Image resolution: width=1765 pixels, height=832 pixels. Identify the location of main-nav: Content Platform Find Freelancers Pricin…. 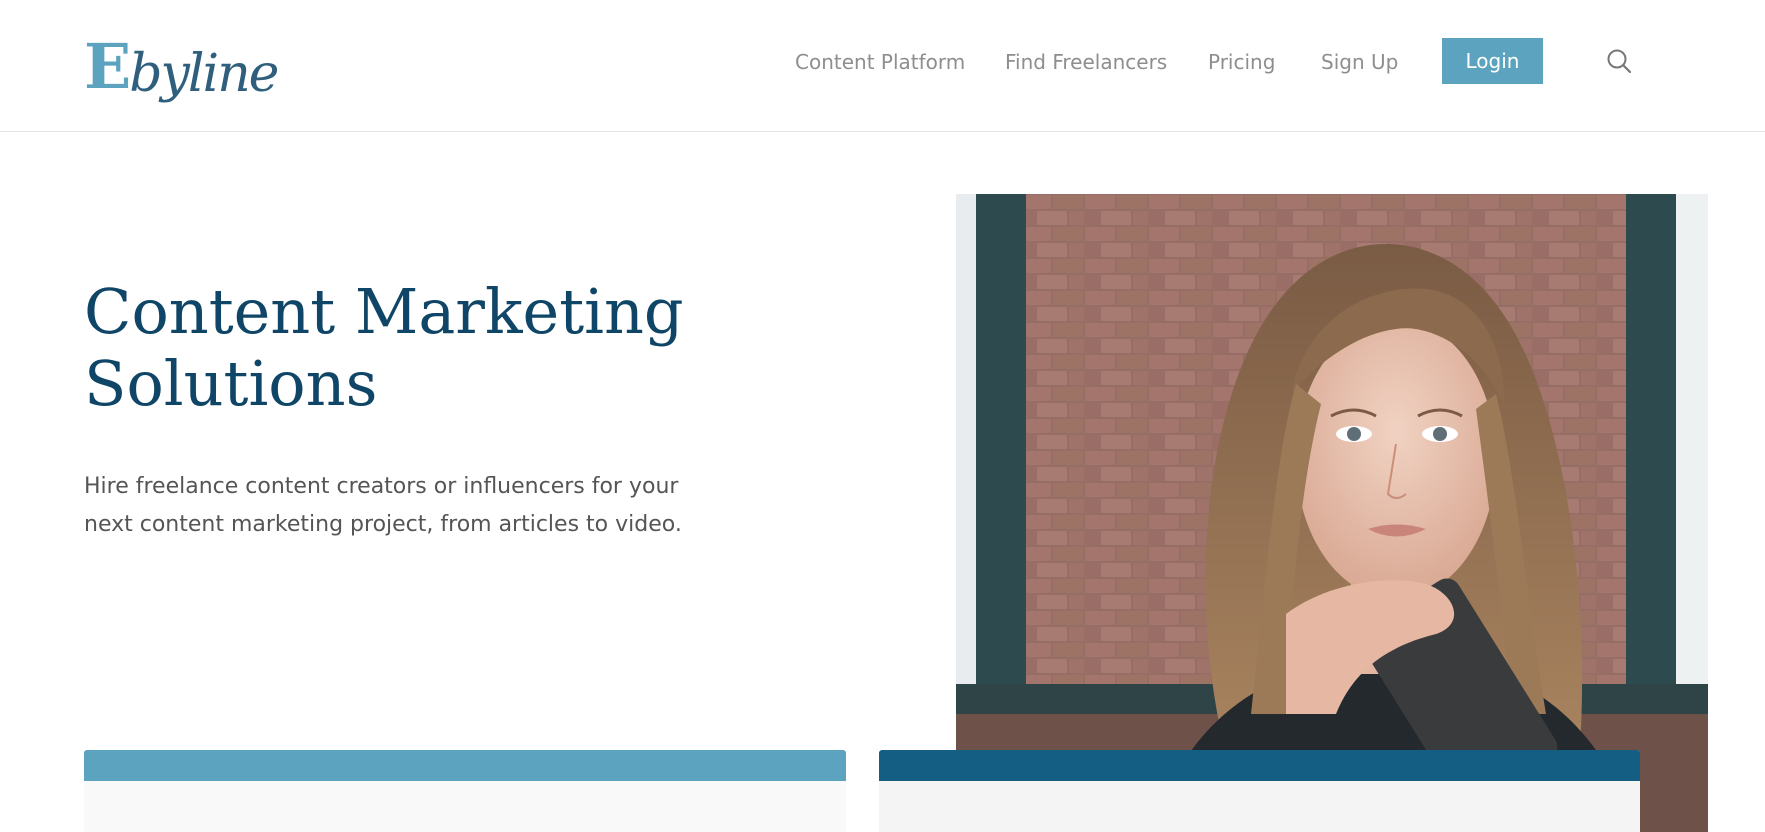
(882, 62).